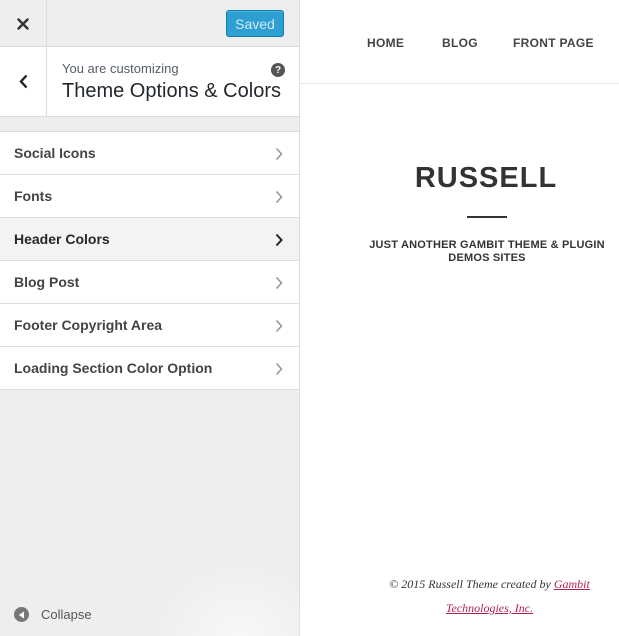 This screenshot has width=619, height=636. I want to click on back-button, so click(23, 81).